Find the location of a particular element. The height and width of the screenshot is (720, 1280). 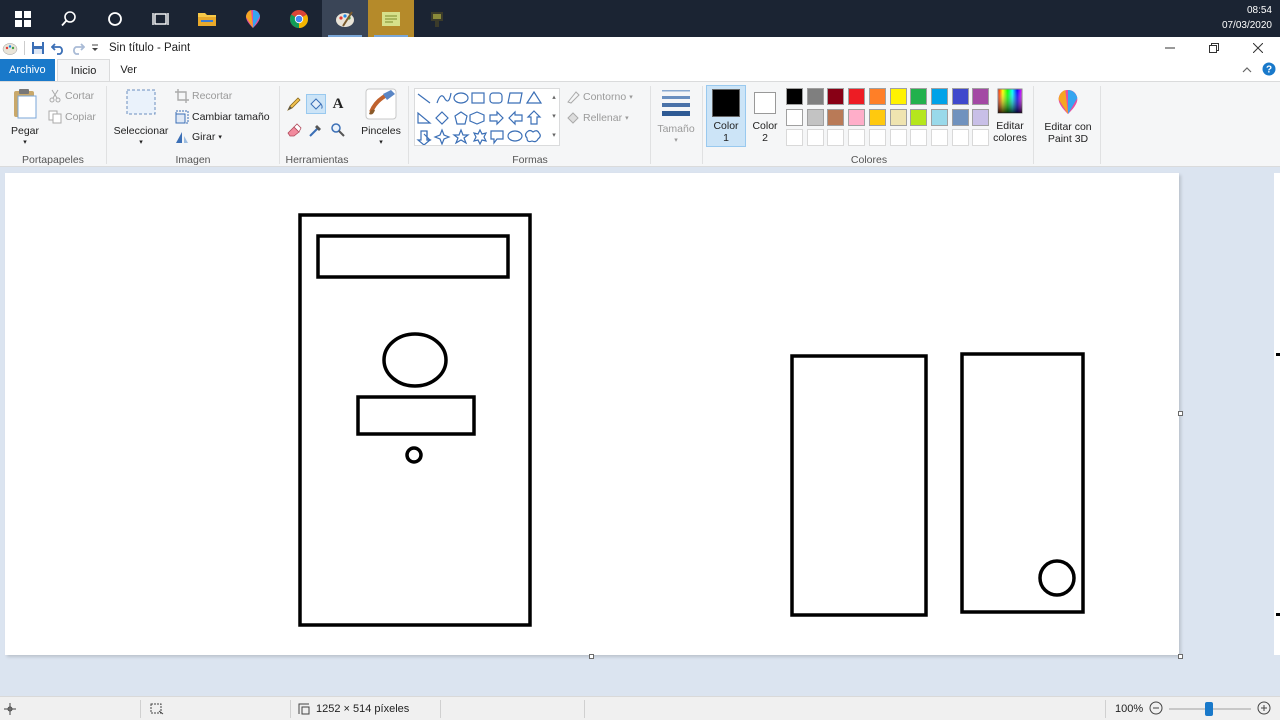

resize-handle-corner is located at coordinates (1180, 656).